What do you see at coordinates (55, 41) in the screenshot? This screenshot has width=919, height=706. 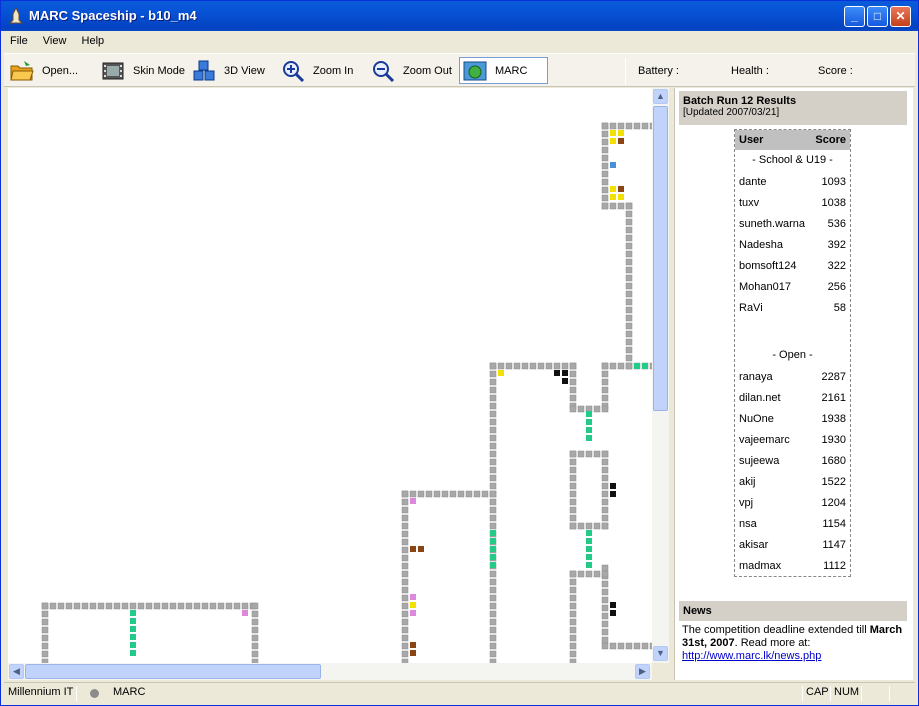 I see `menu-view: View` at bounding box center [55, 41].